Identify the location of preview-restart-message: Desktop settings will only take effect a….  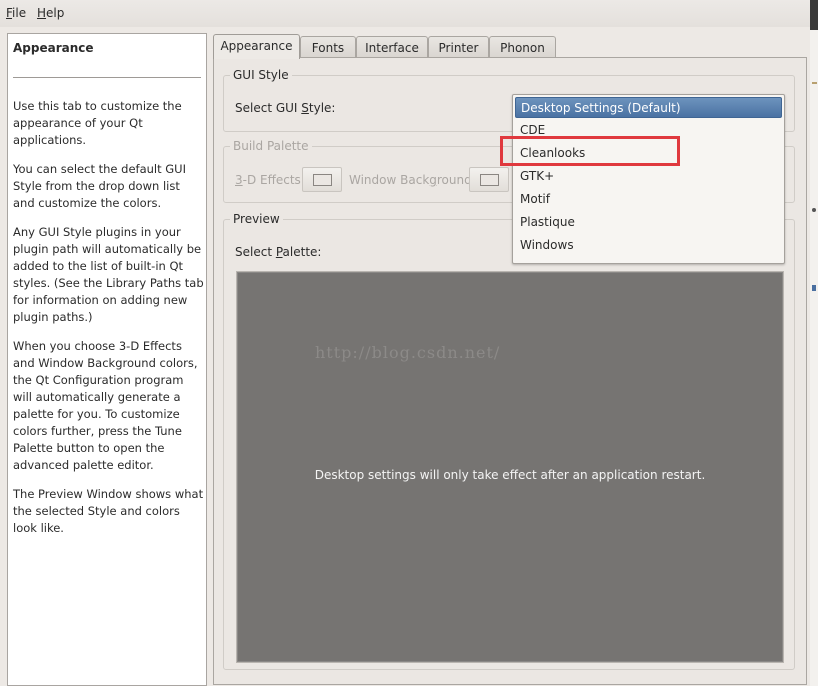
(510, 475).